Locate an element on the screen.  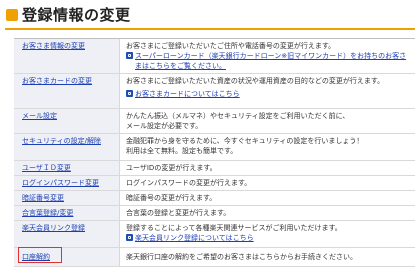
row-label-cell: 合言葉登録/変更 is located at coordinates (67, 213).